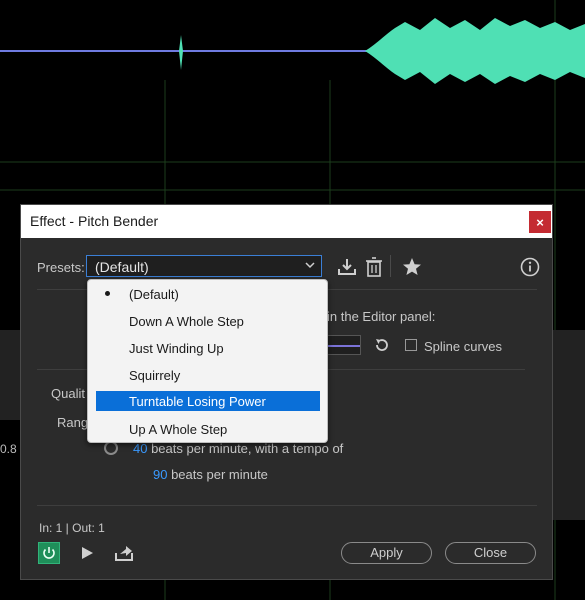  I want to click on power-icon, so click(49, 553).